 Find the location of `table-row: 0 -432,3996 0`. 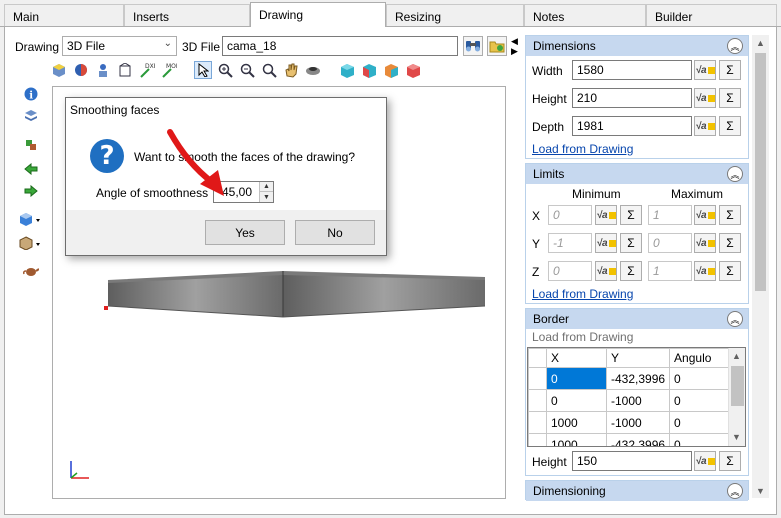

table-row: 0 -432,3996 0 is located at coordinates (631, 378).